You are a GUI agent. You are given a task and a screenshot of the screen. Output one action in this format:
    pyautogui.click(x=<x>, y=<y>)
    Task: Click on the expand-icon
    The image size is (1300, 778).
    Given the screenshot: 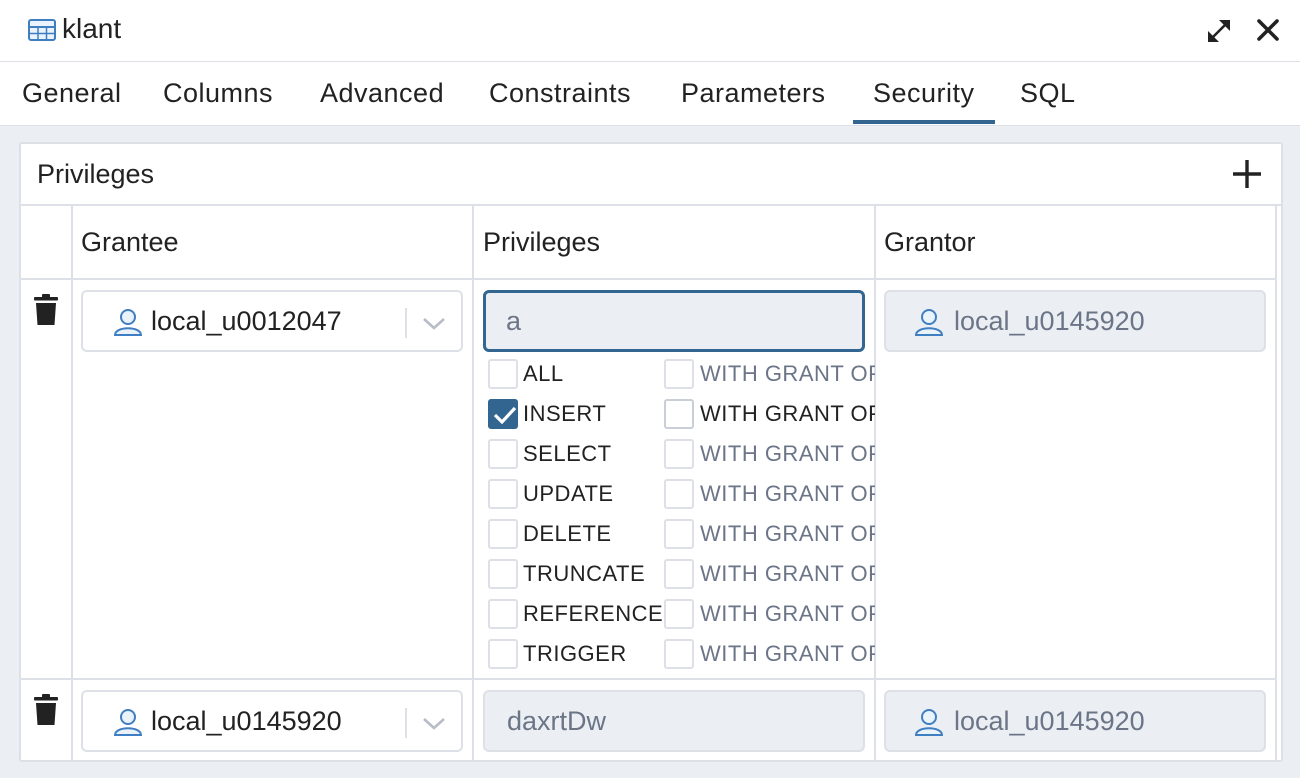 What is the action you would take?
    pyautogui.click(x=1219, y=31)
    